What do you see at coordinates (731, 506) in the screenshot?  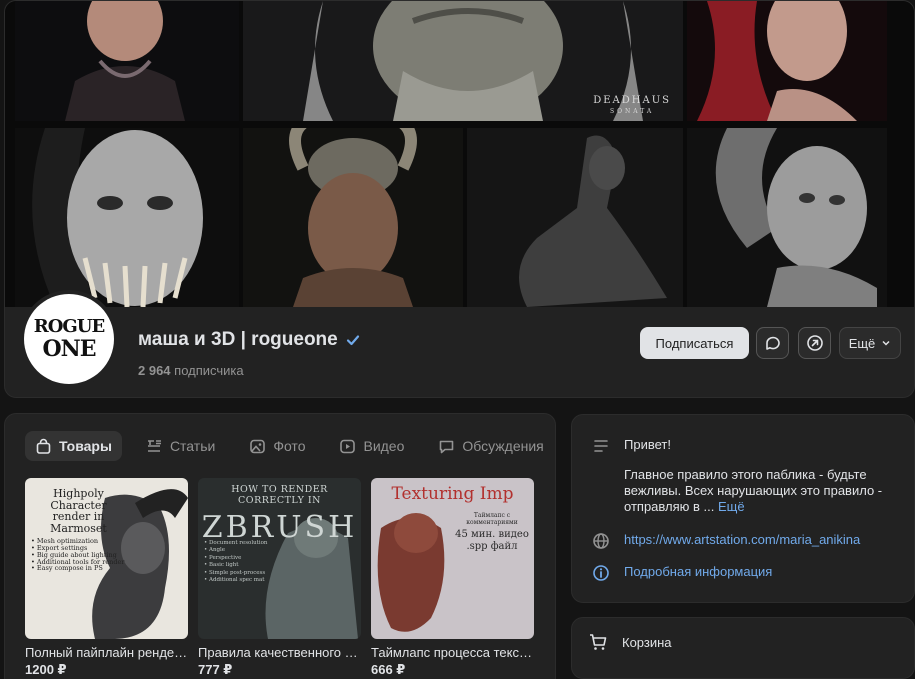 I see `description-more-link: Ещё` at bounding box center [731, 506].